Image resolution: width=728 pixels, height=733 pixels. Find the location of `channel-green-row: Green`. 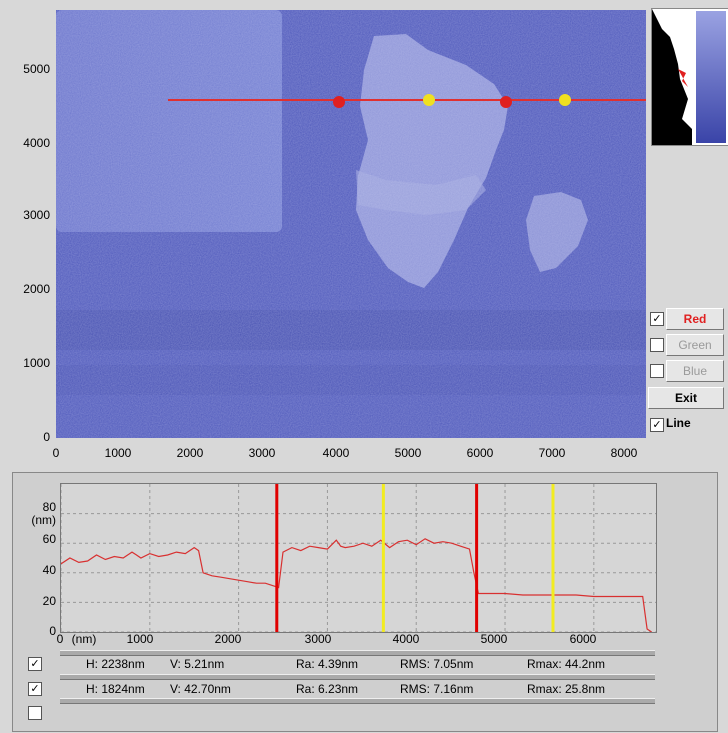

channel-green-row: Green is located at coordinates (688, 345).